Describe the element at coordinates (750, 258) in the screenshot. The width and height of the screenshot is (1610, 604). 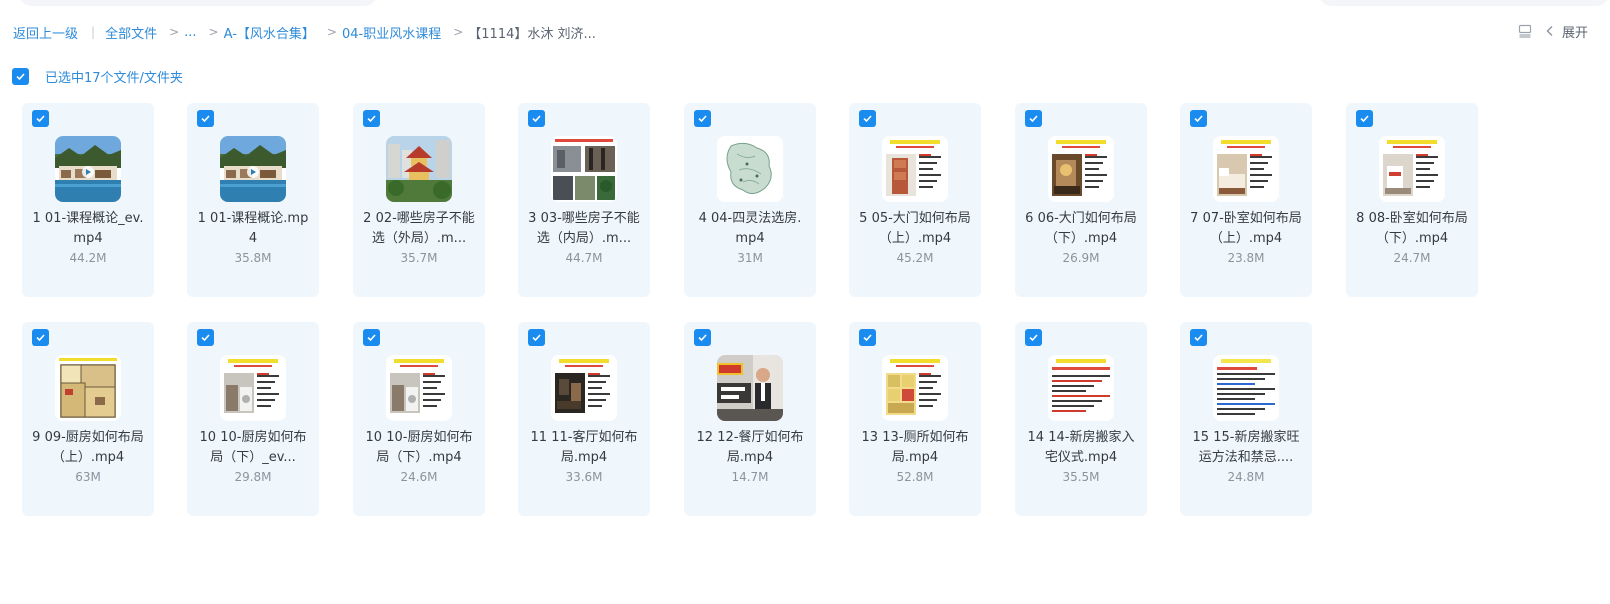
I see `file-size: 31M` at that location.